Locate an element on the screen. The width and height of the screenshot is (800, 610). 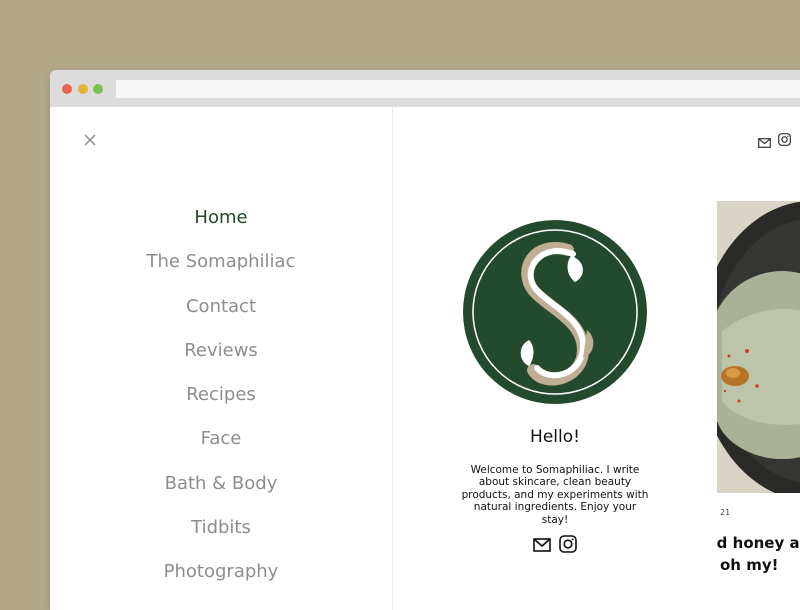
nav-item-contact: Contact is located at coordinates (221, 314).